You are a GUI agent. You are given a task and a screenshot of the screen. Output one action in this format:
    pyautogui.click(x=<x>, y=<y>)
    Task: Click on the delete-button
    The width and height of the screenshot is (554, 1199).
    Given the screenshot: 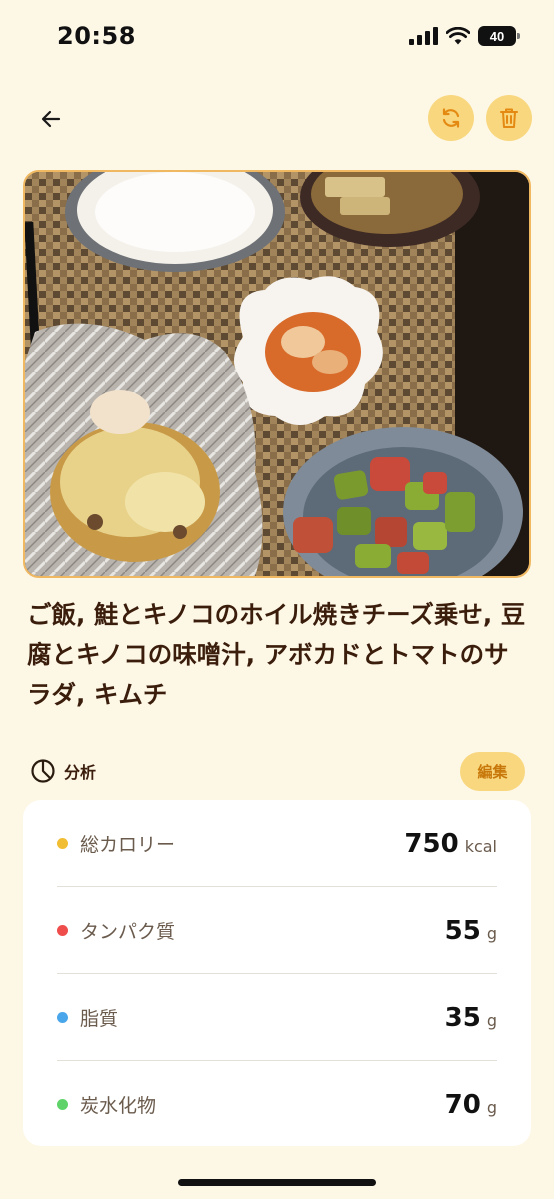 What is the action you would take?
    pyautogui.click(x=509, y=118)
    